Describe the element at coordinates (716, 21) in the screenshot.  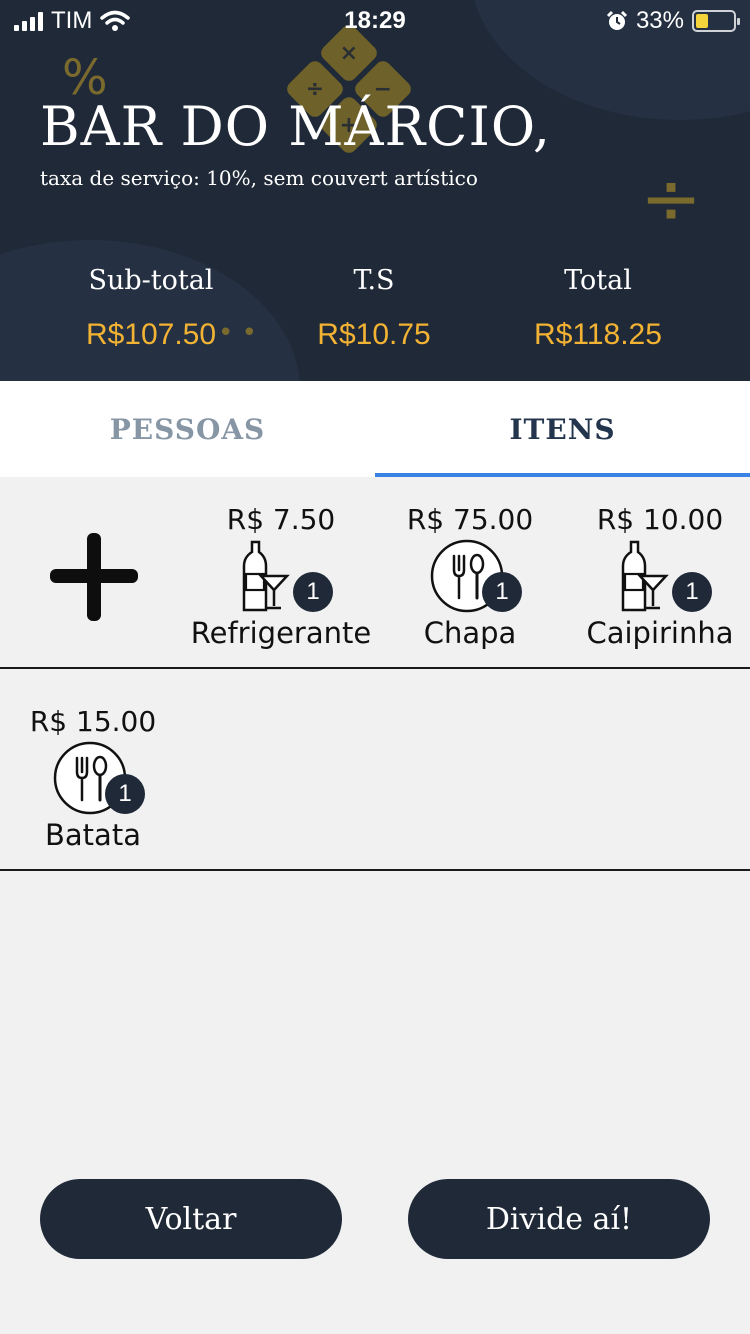
I see `battery-icon` at that location.